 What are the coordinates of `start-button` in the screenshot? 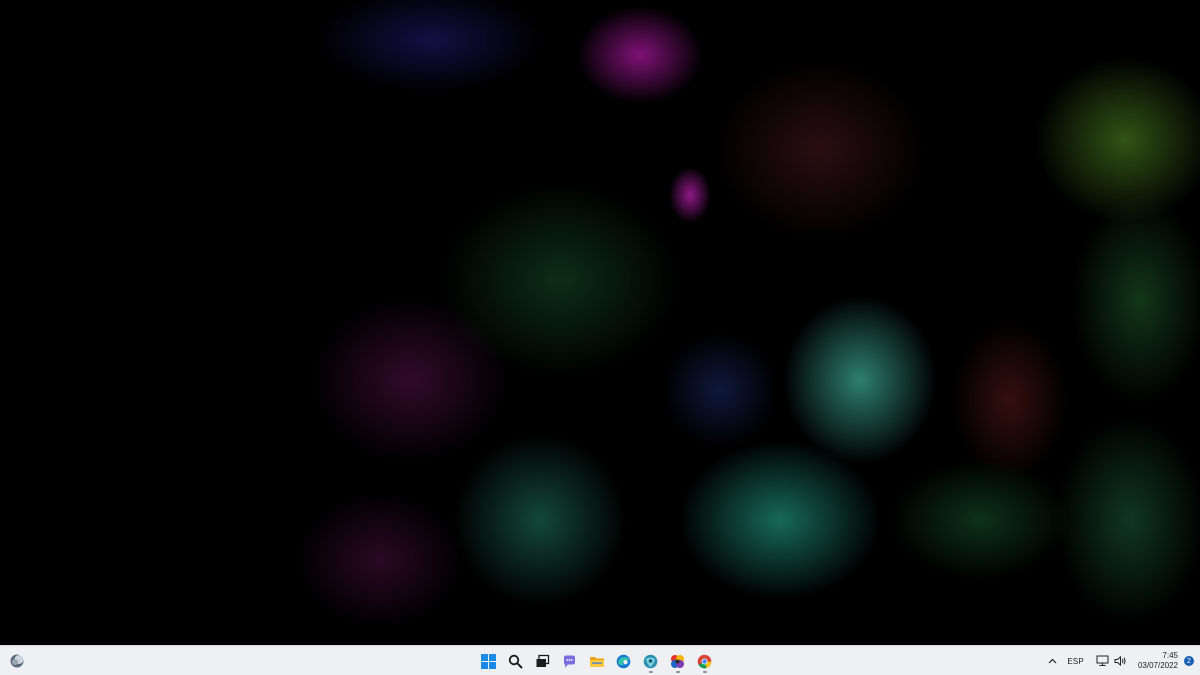 It's located at (488, 661).